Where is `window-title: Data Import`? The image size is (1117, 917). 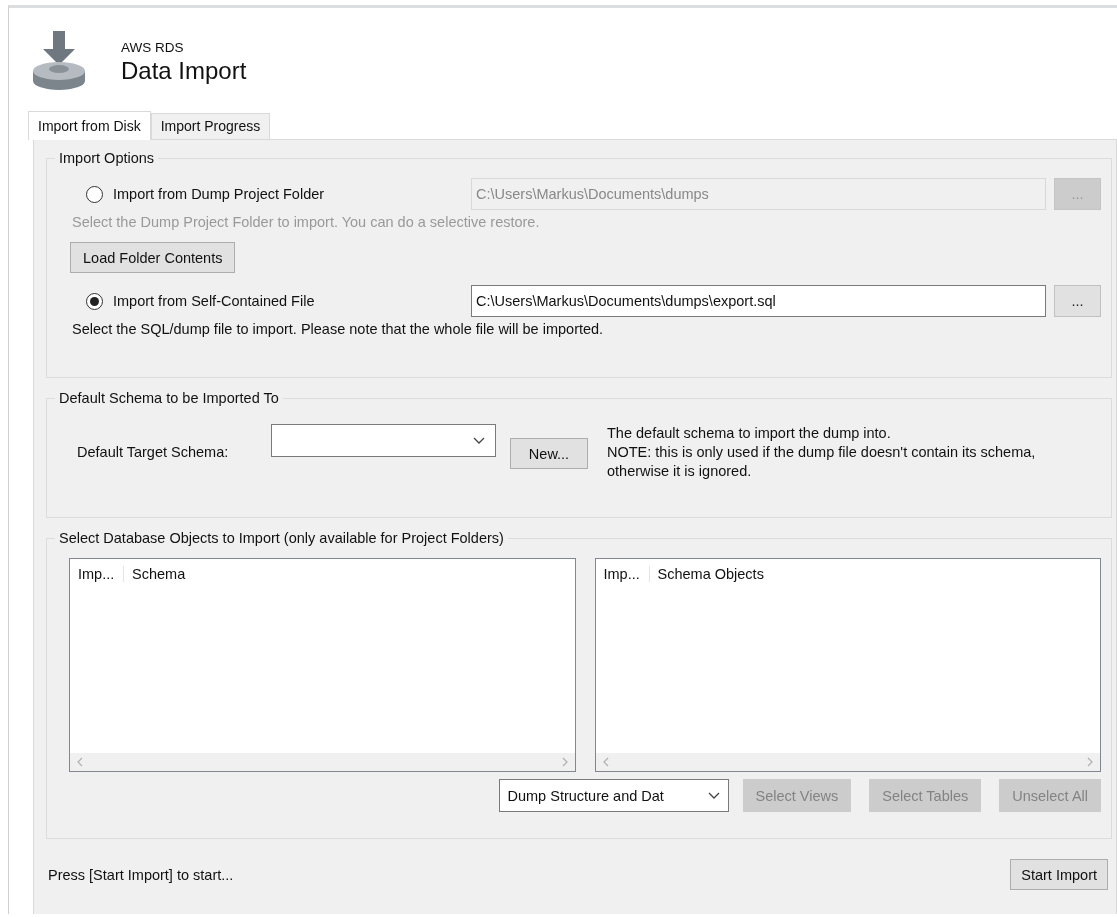 window-title: Data Import is located at coordinates (184, 70).